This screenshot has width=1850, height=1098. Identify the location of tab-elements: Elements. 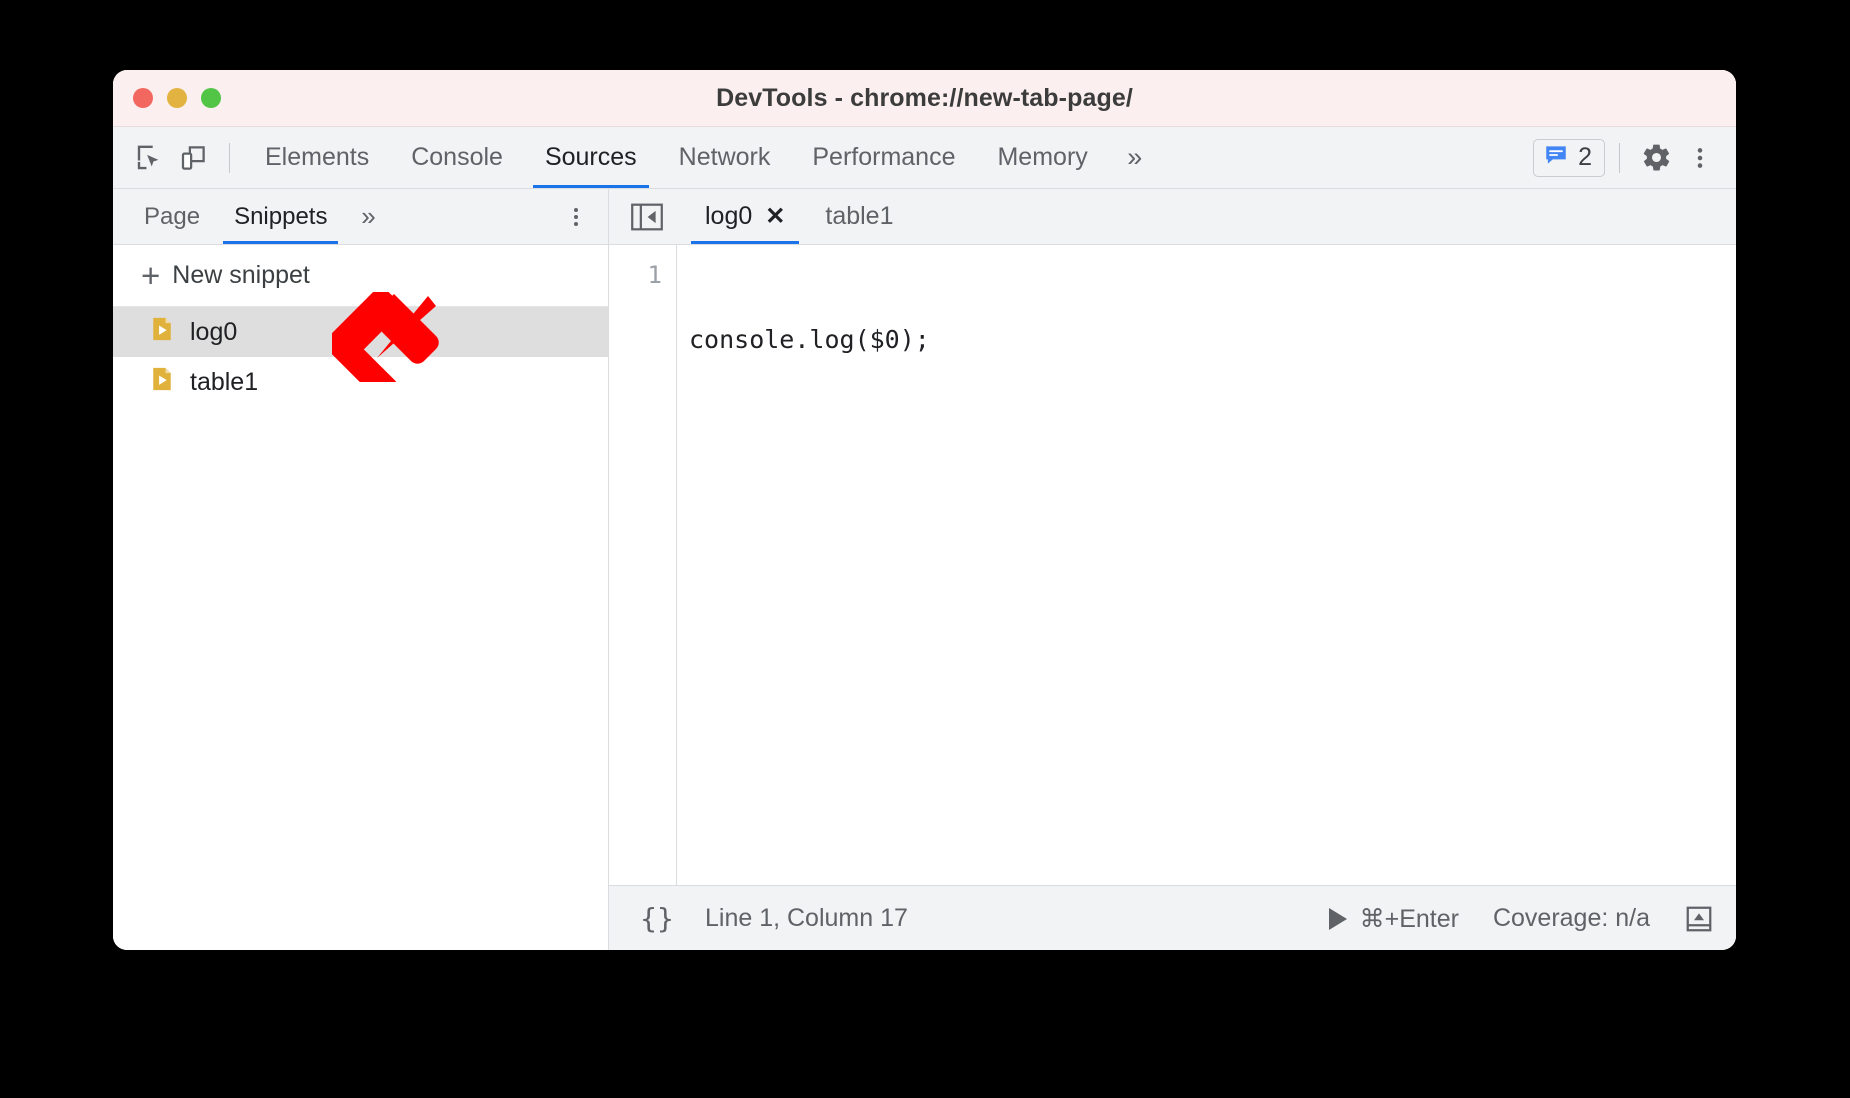
(317, 157).